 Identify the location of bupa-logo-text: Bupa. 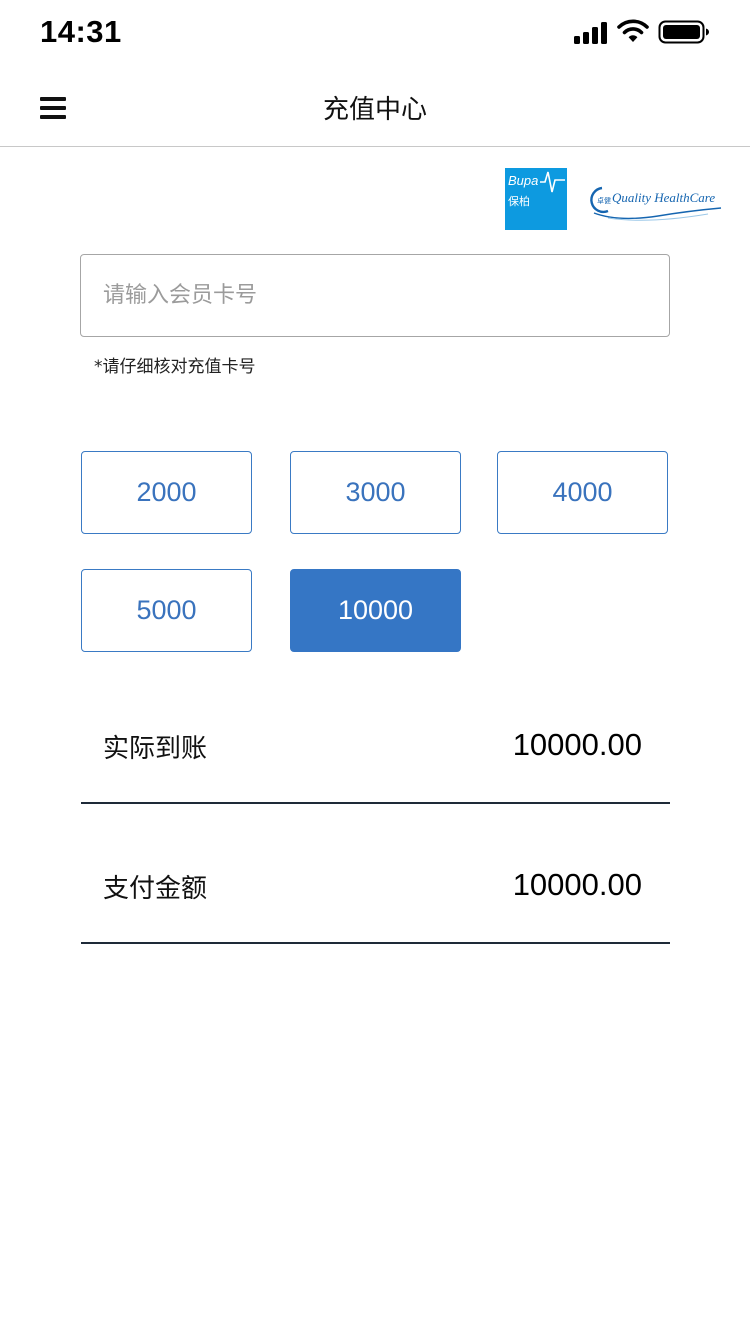
(523, 180).